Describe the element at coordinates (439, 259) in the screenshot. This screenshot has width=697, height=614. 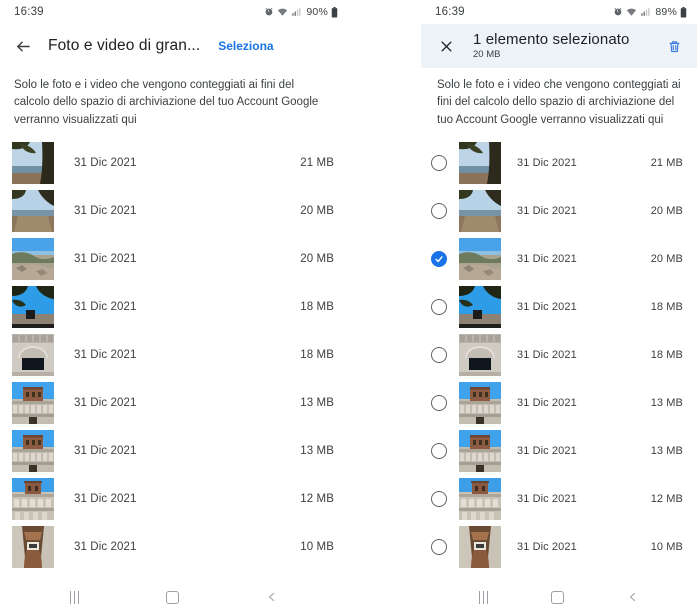
I see `checkbox-checked-icon` at that location.